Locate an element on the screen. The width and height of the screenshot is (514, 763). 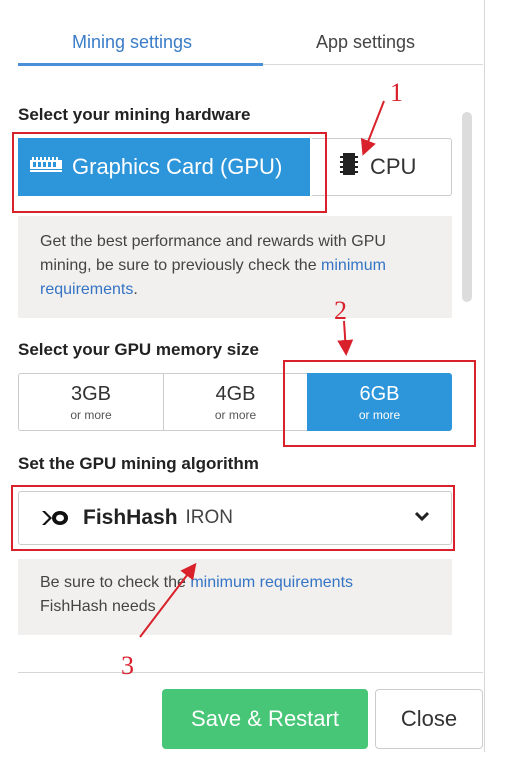
settings-tabs: Mining settings App settings is located at coordinates (250, 33).